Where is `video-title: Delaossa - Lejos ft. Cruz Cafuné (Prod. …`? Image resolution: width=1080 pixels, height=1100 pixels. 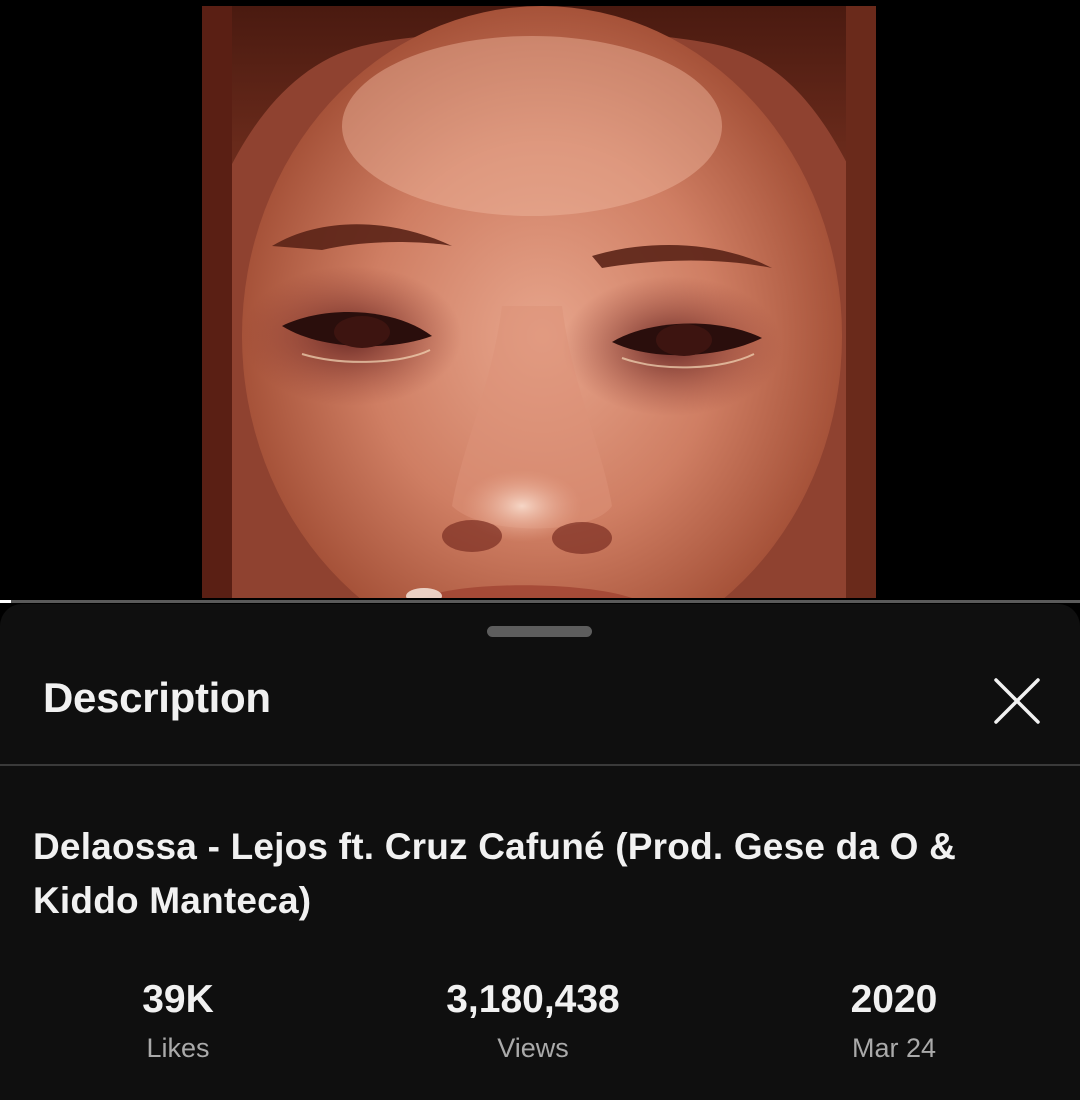
video-title: Delaossa - Lejos ft. Cruz Cafuné (Prod. … is located at coordinates (495, 873).